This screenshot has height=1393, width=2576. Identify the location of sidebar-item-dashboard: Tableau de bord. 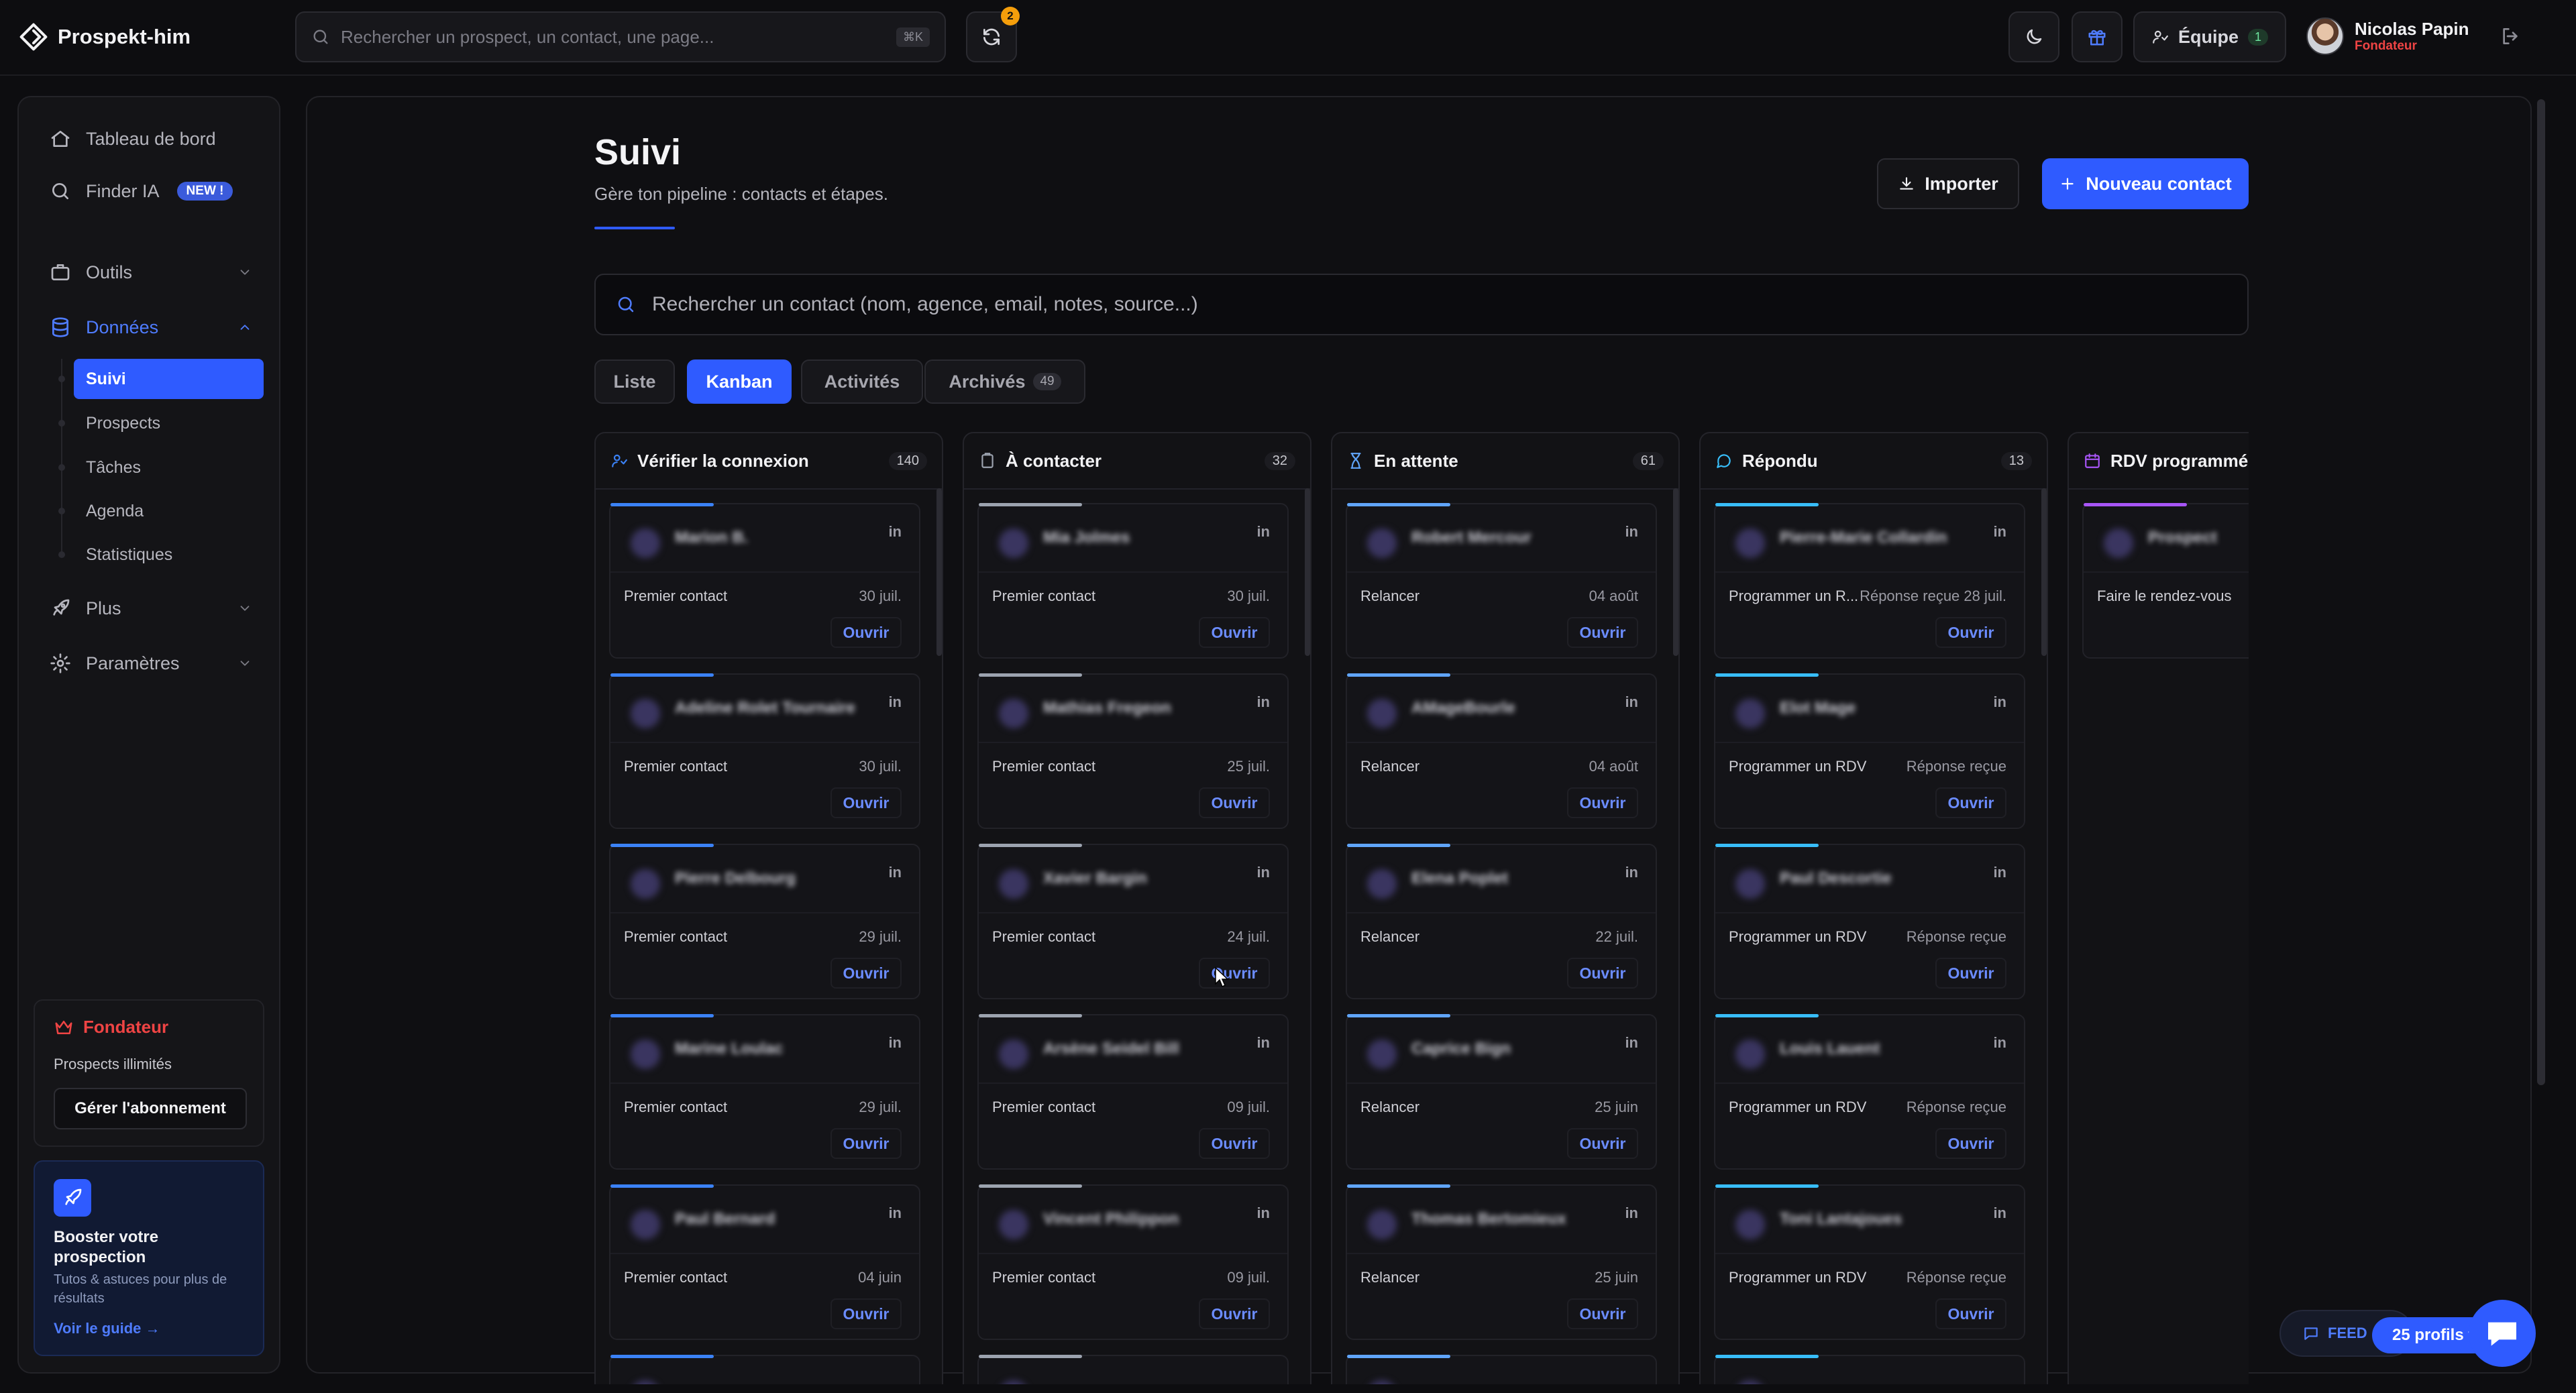
(148, 139).